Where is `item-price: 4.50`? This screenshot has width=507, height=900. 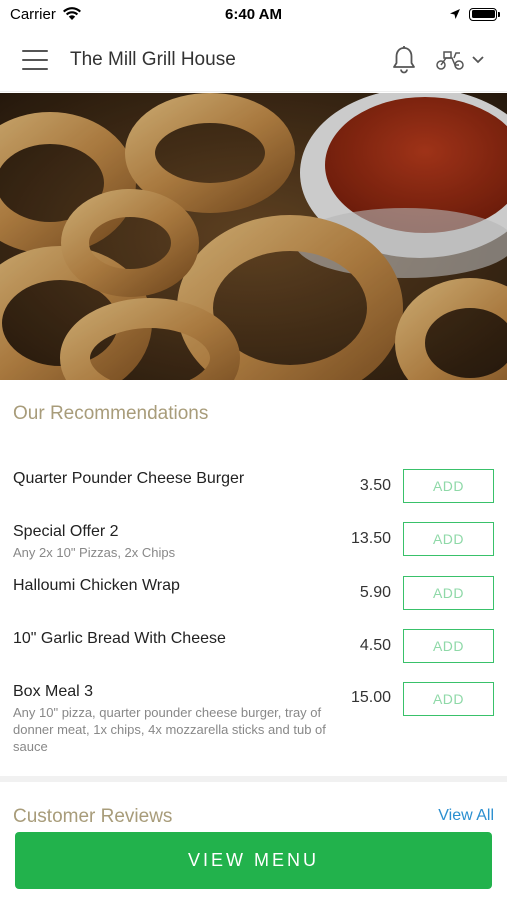 item-price: 4.50 is located at coordinates (375, 645).